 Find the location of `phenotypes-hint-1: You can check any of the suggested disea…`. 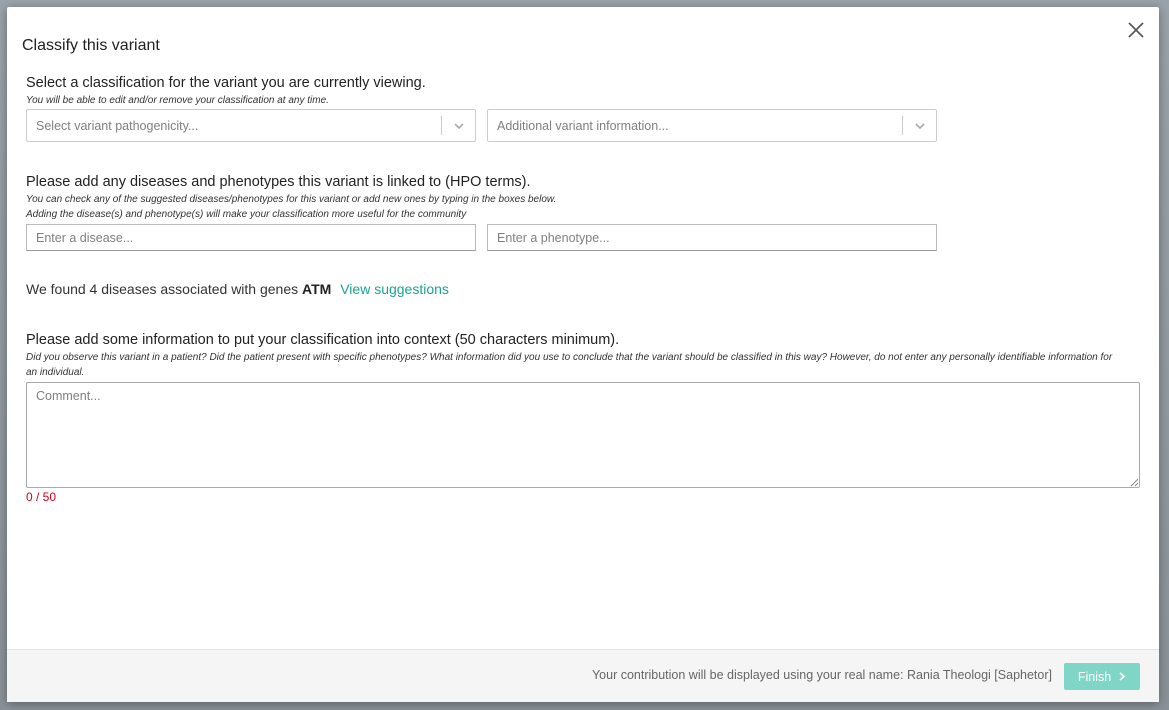

phenotypes-hint-1: You can check any of the suggested disea… is located at coordinates (291, 199).